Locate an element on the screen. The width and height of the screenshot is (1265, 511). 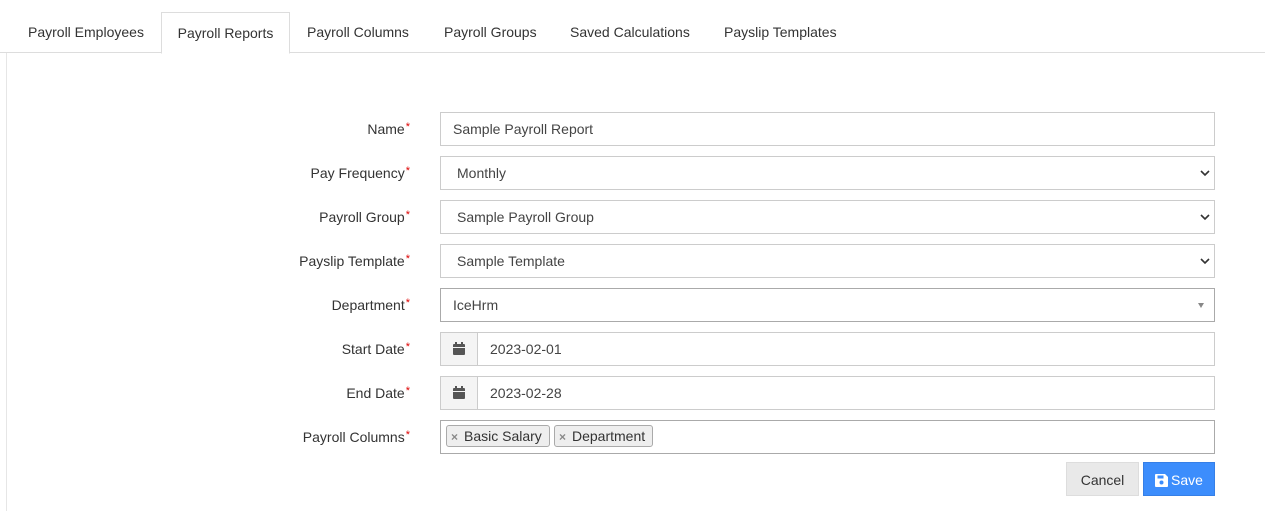
tab-payroll-employees: Payroll Employees is located at coordinates (86, 32).